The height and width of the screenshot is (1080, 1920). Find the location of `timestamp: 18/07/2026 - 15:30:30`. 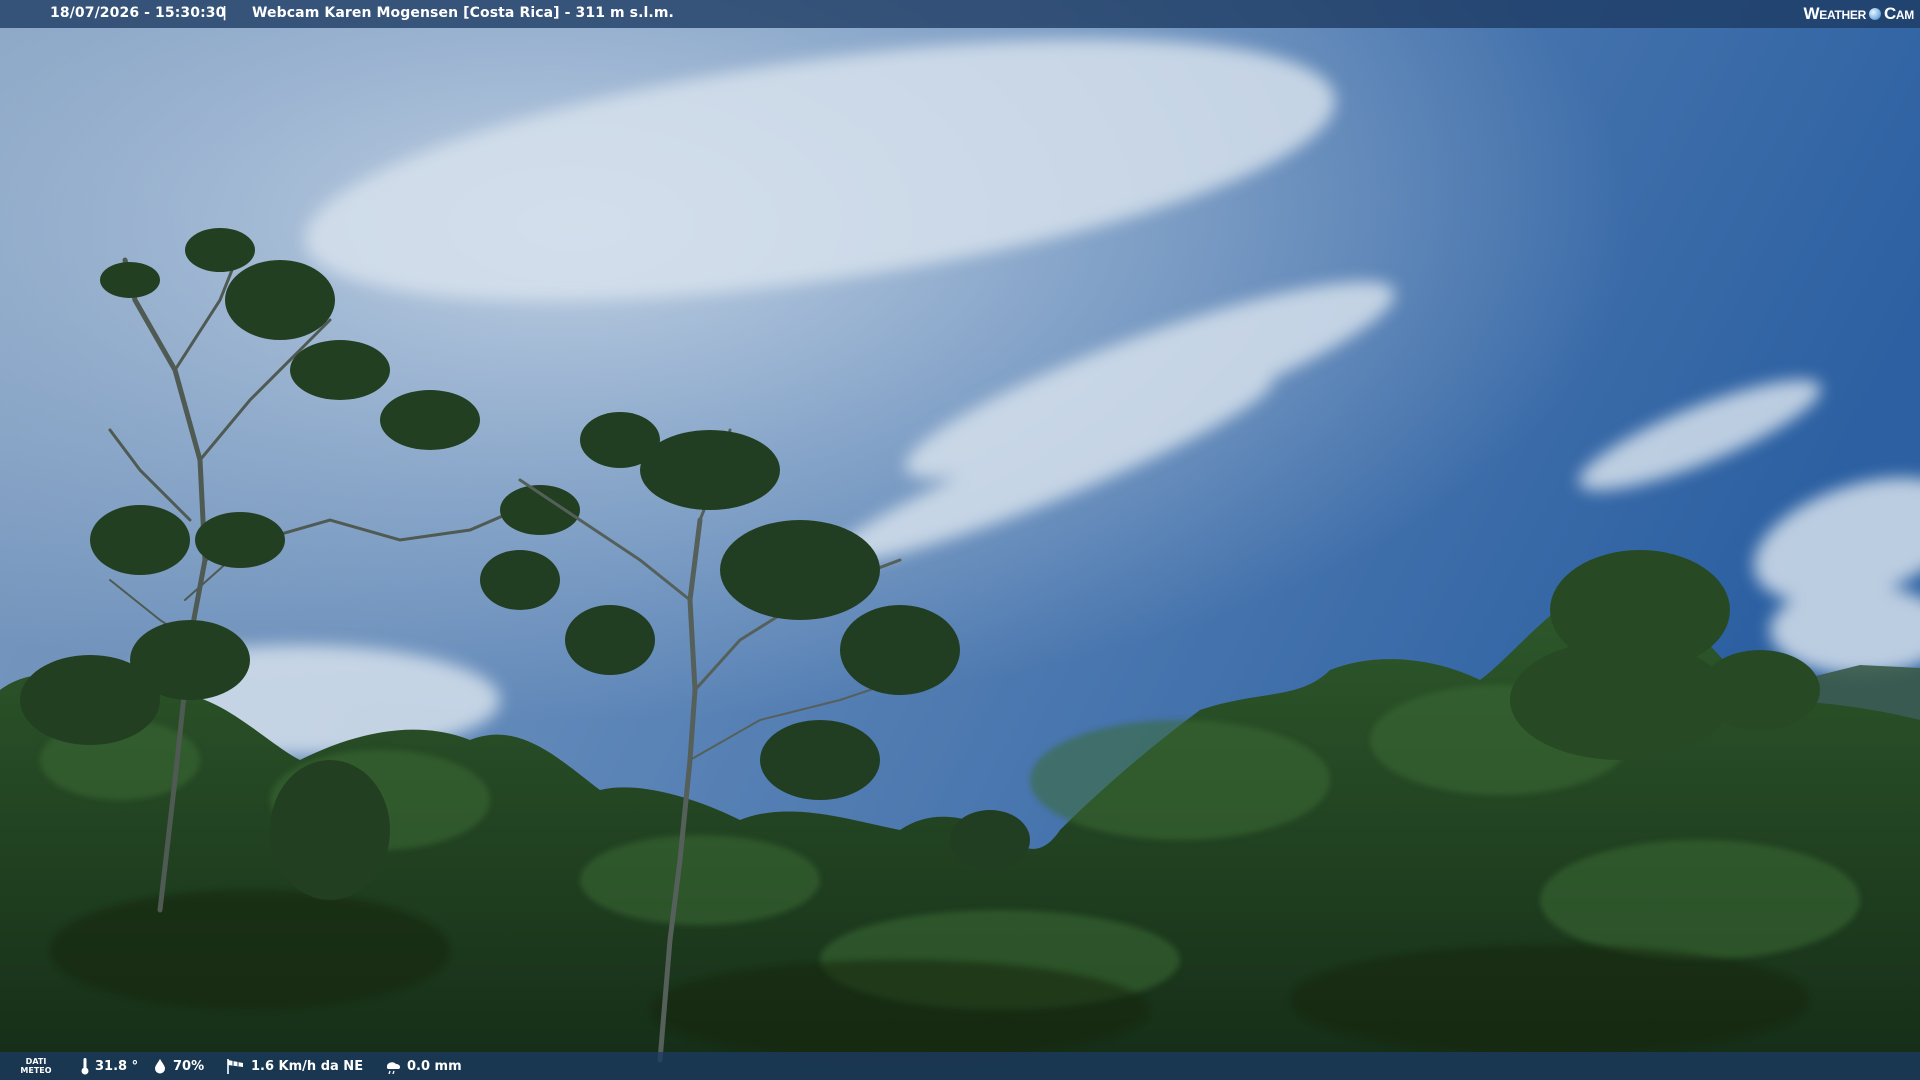

timestamp: 18/07/2026 - 15:30:30 is located at coordinates (138, 13).